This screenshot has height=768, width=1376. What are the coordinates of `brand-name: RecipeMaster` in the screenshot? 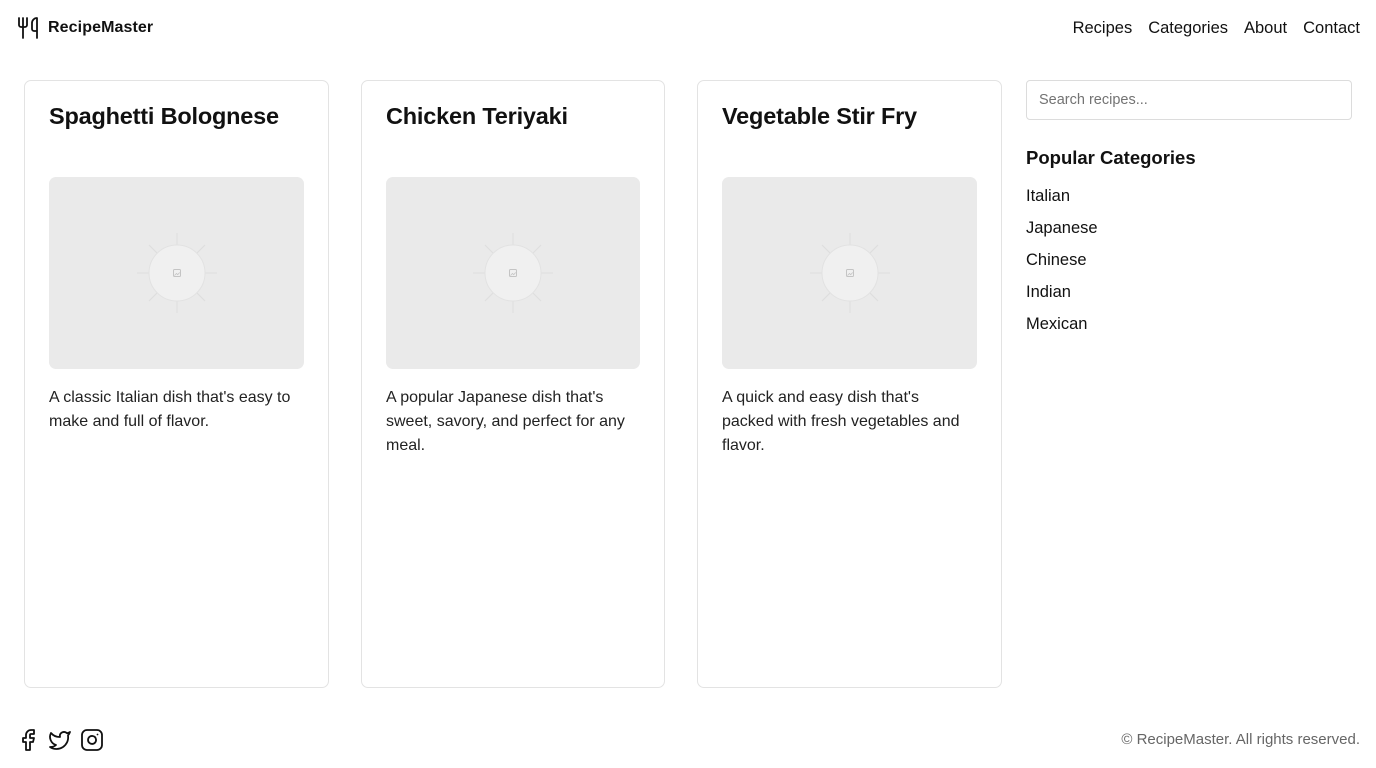 It's located at (101, 27).